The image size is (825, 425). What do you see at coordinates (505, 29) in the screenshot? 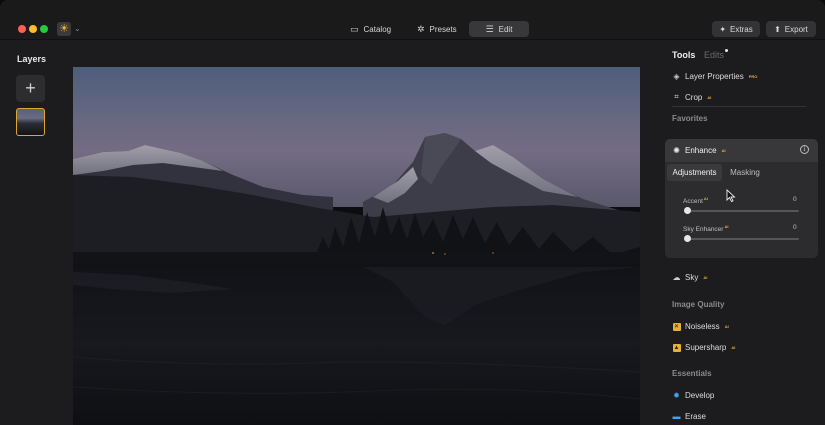
I see `tab-edit-label: Edit` at bounding box center [505, 29].